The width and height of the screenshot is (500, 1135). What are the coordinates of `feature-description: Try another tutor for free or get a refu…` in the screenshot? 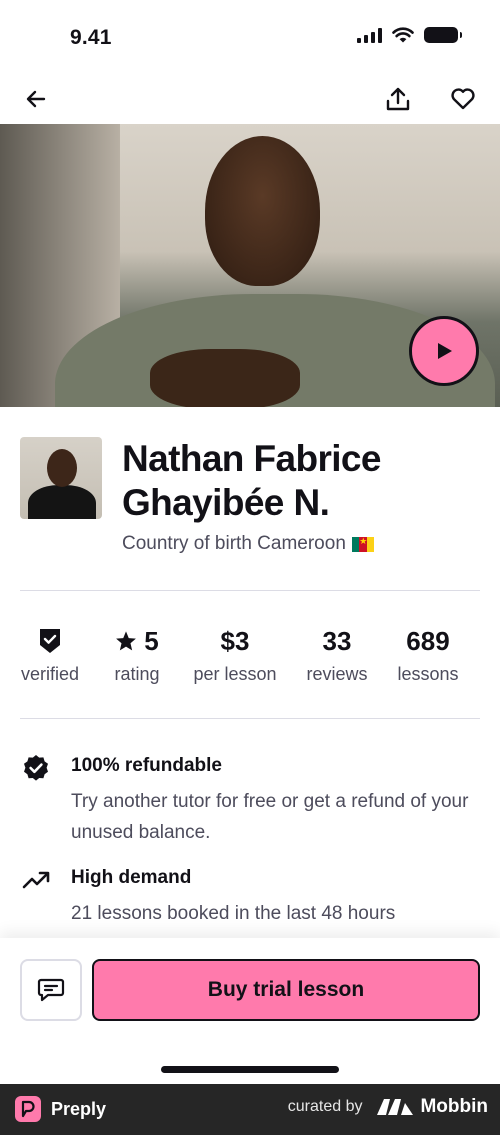 It's located at (270, 817).